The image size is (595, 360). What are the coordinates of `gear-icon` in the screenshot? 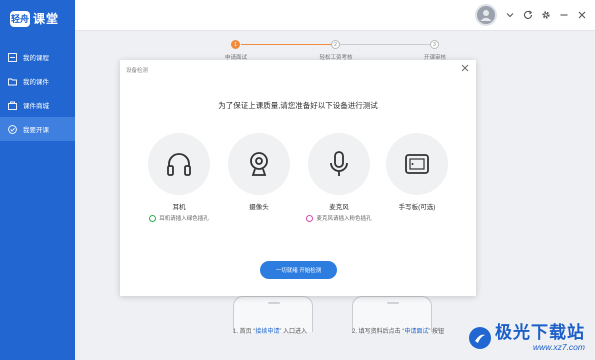 It's located at (546, 15).